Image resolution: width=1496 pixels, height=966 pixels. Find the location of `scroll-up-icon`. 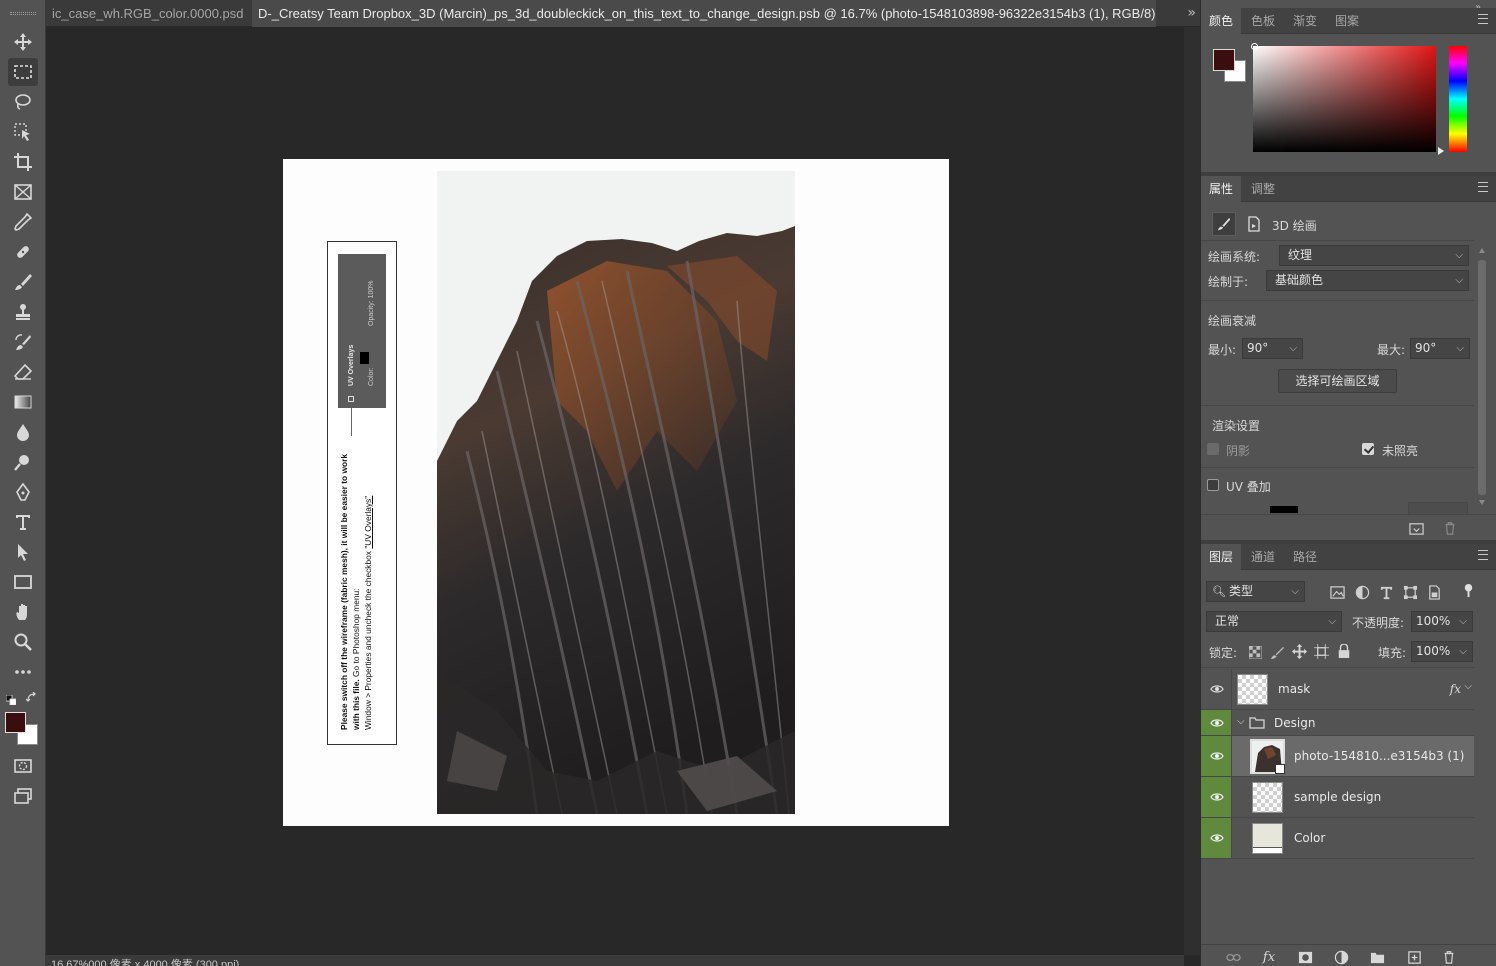

scroll-up-icon is located at coordinates (1482, 250).